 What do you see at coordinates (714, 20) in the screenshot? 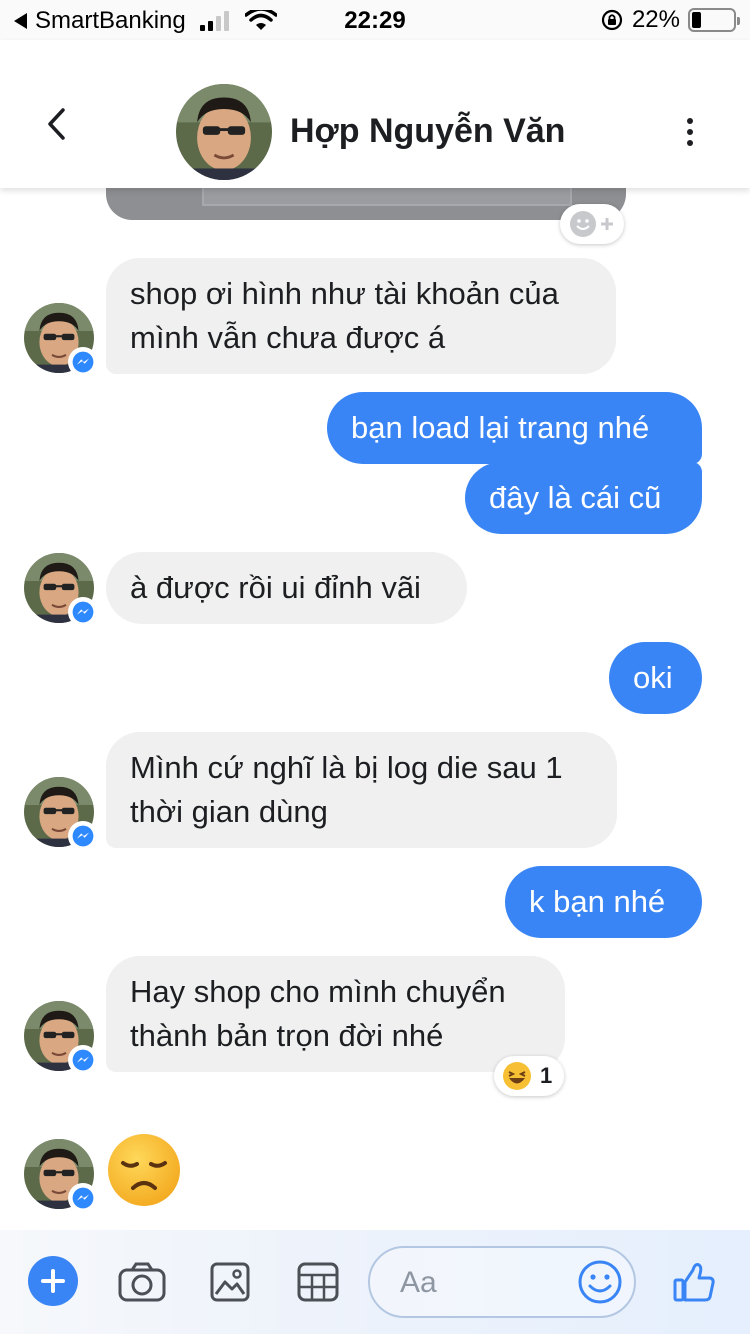
I see `battery-icon` at bounding box center [714, 20].